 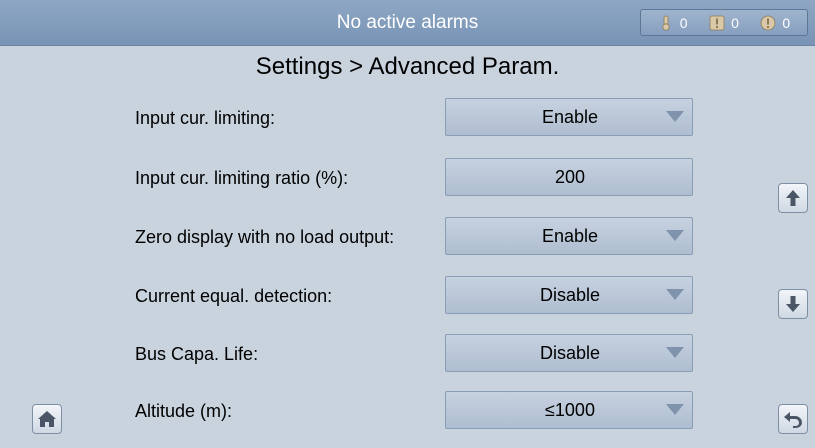 I want to click on back-button, so click(x=793, y=419).